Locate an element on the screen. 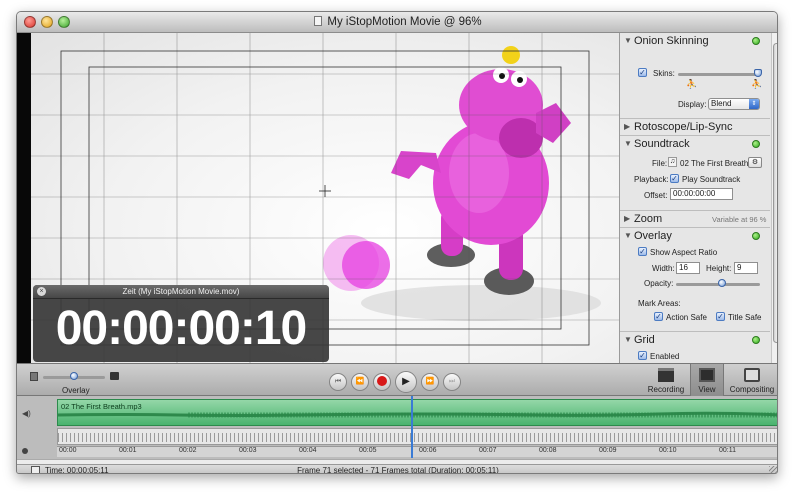 The image size is (800, 500). overlay-slider-knob is located at coordinates (74, 376).